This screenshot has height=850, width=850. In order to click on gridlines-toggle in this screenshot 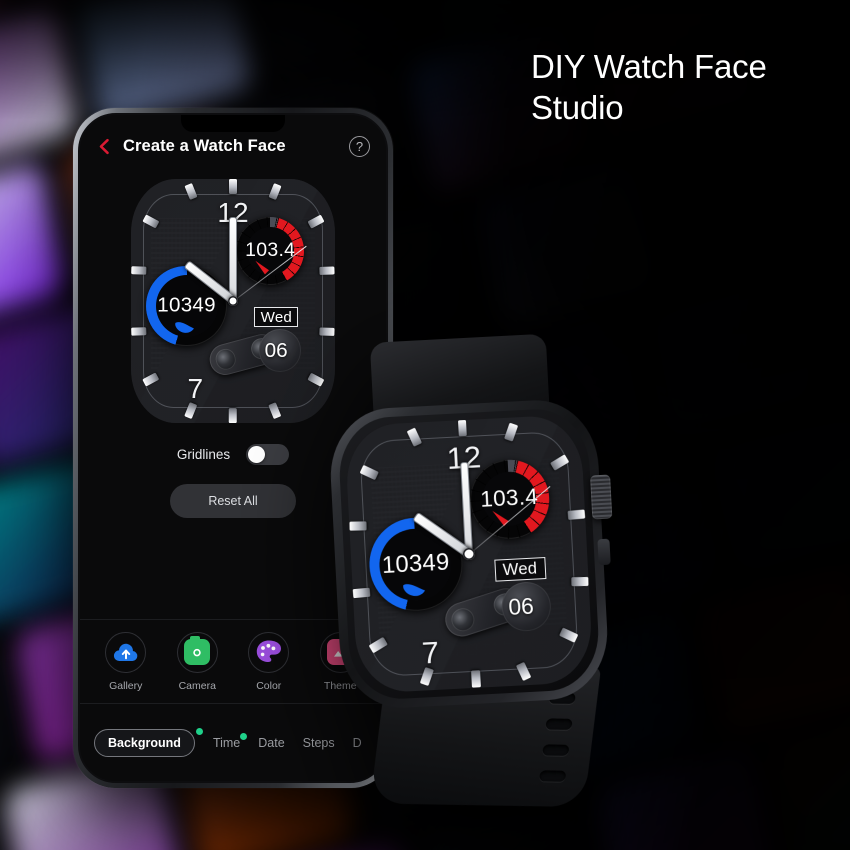, I will do `click(268, 454)`.